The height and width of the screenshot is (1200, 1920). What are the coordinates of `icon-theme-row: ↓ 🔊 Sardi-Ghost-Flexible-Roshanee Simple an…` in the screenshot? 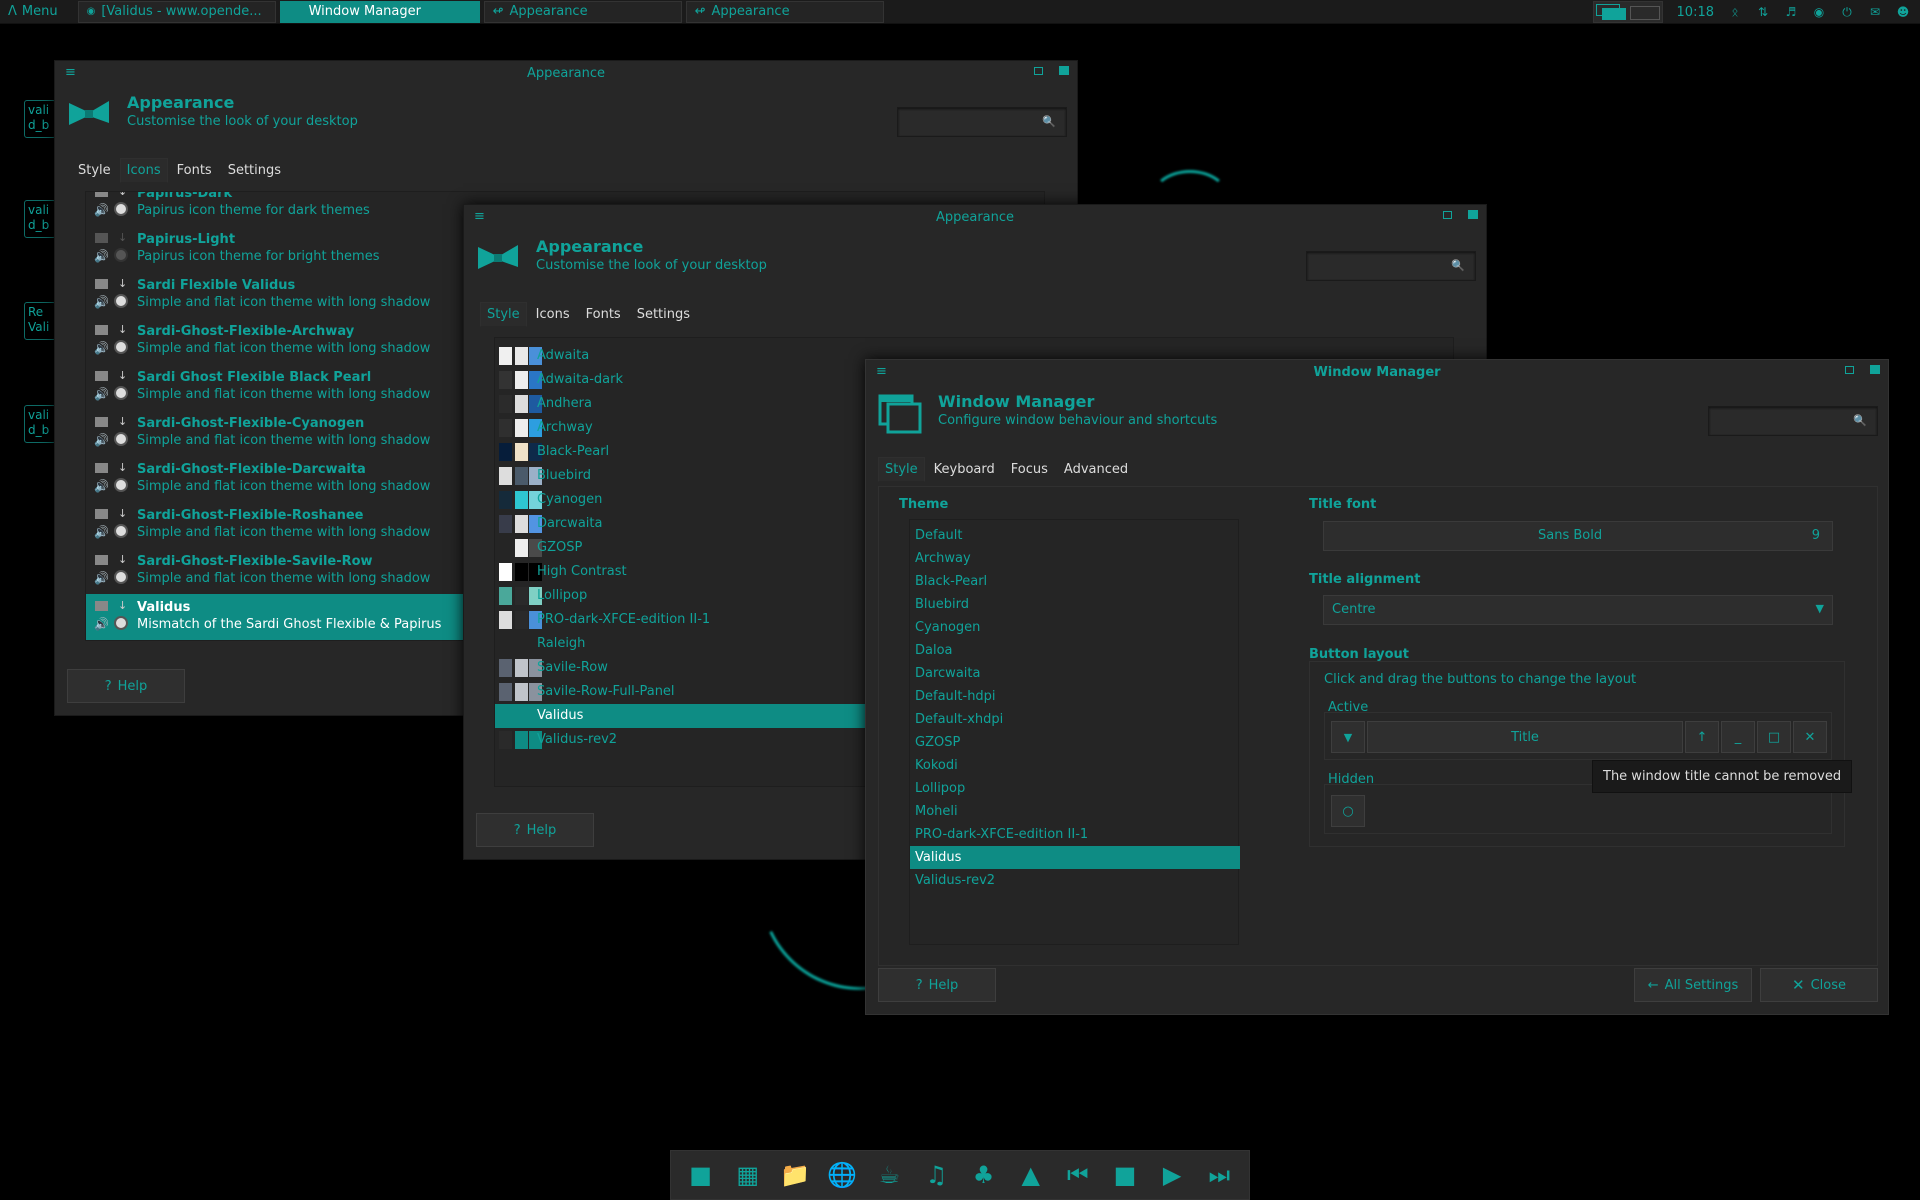 It's located at (276, 525).